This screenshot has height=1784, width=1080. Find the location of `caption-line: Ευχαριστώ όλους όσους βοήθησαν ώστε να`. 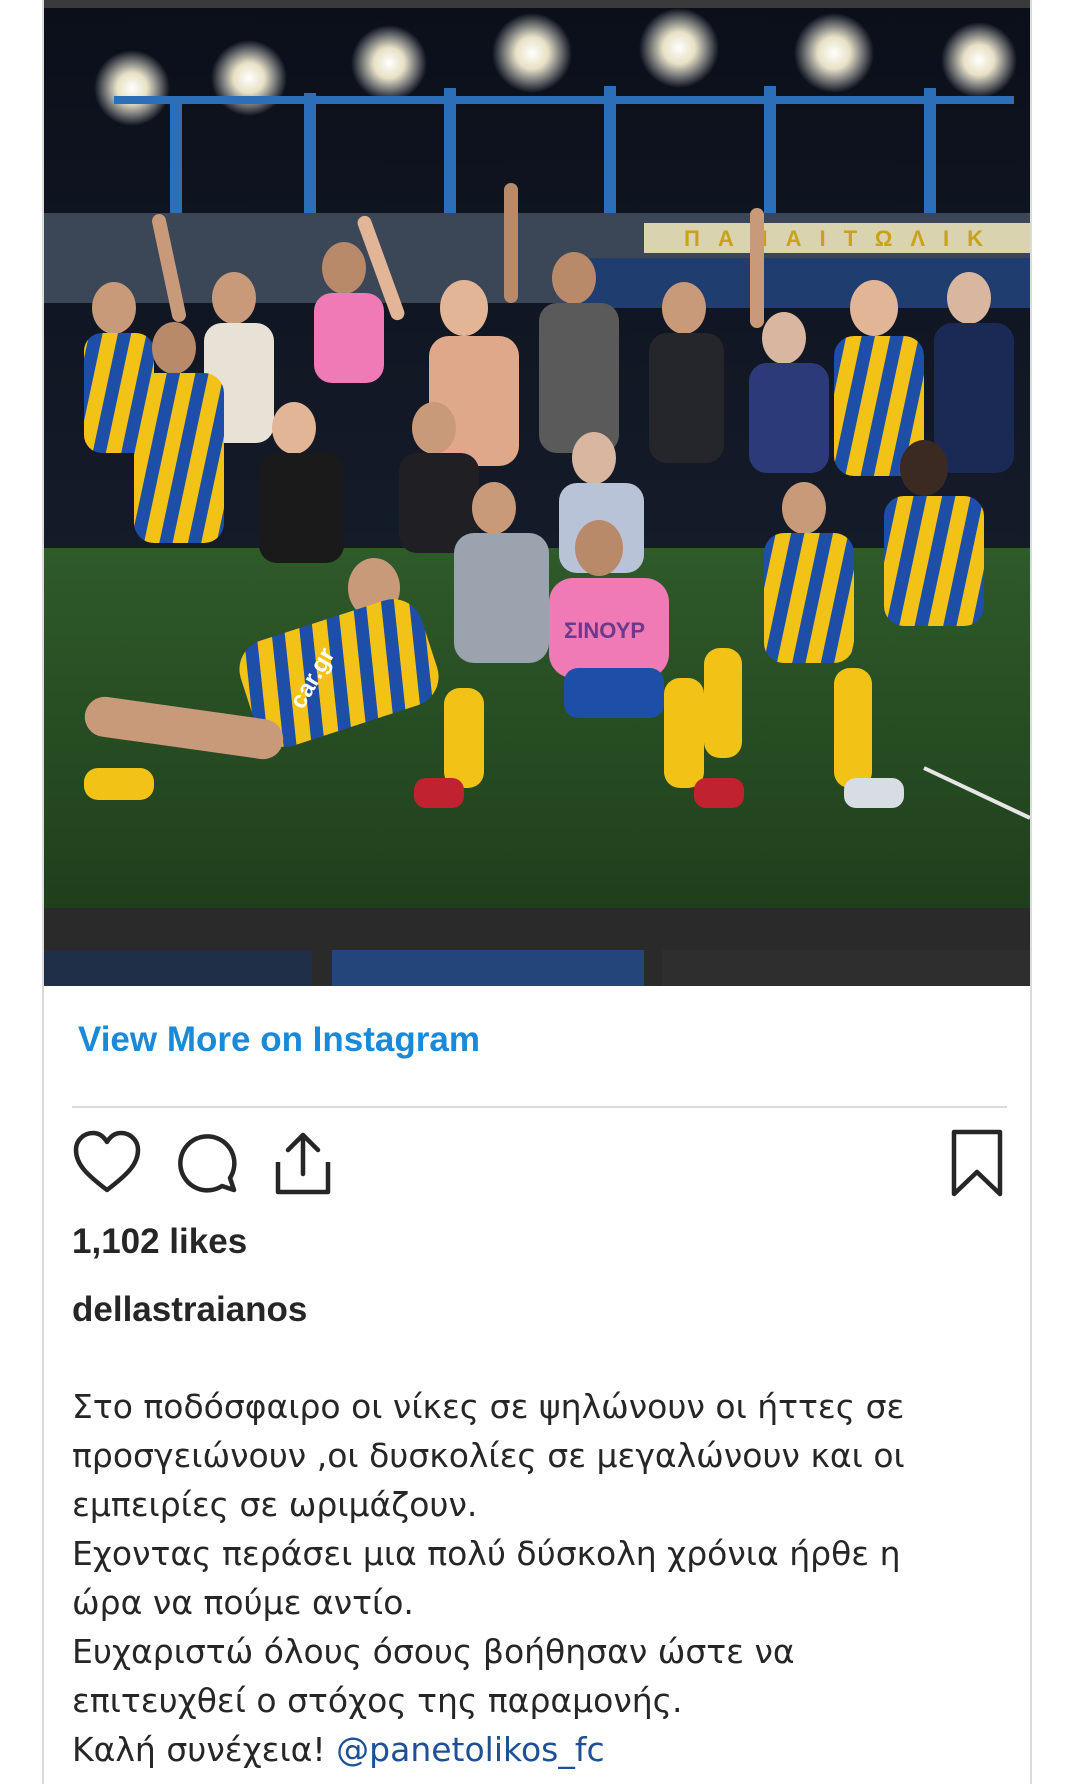

caption-line: Ευχαριστώ όλους όσους βοήθησαν ώστε να is located at coordinates (433, 1651).